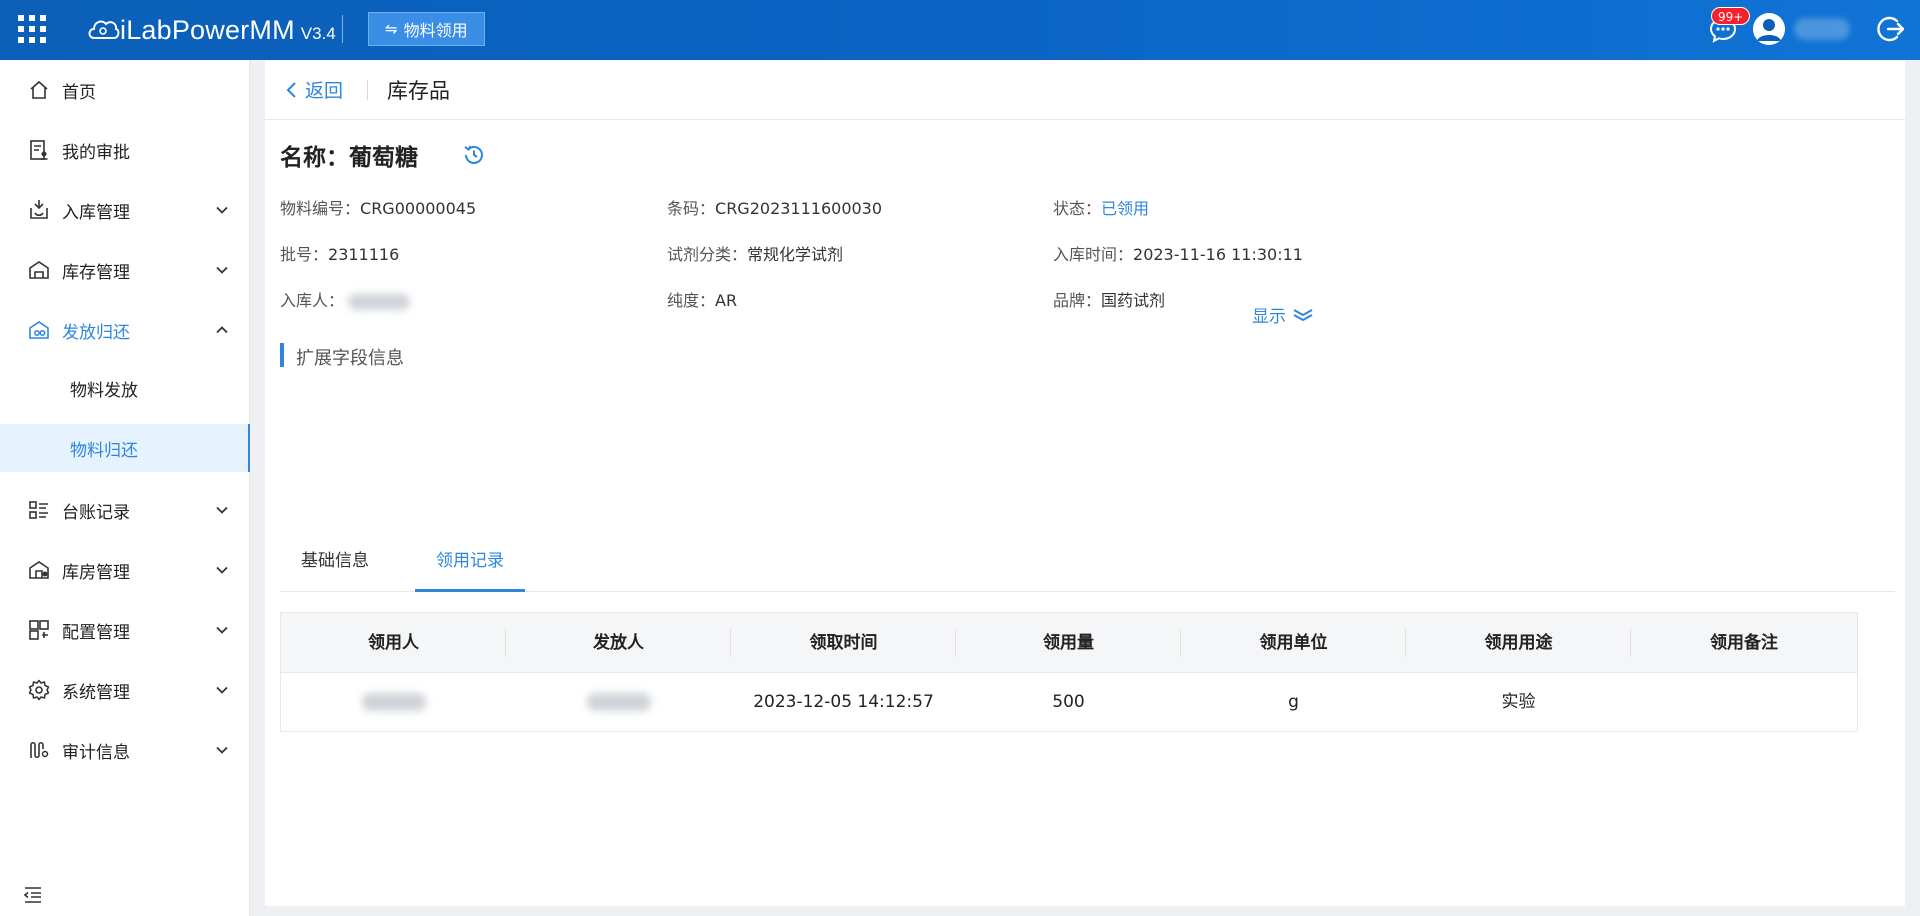 This screenshot has width=1920, height=916. What do you see at coordinates (1293, 702) in the screenshot?
I see `cell-unit: g` at bounding box center [1293, 702].